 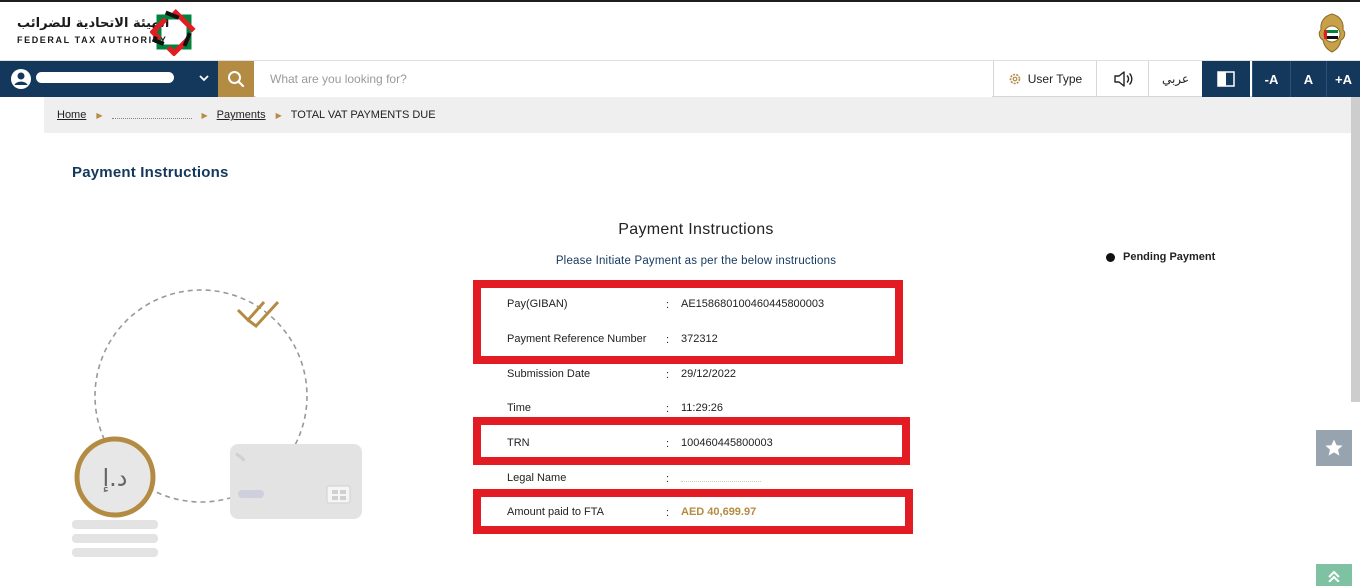 What do you see at coordinates (577, 339) in the screenshot?
I see `detail-label: Payment Reference Number` at bounding box center [577, 339].